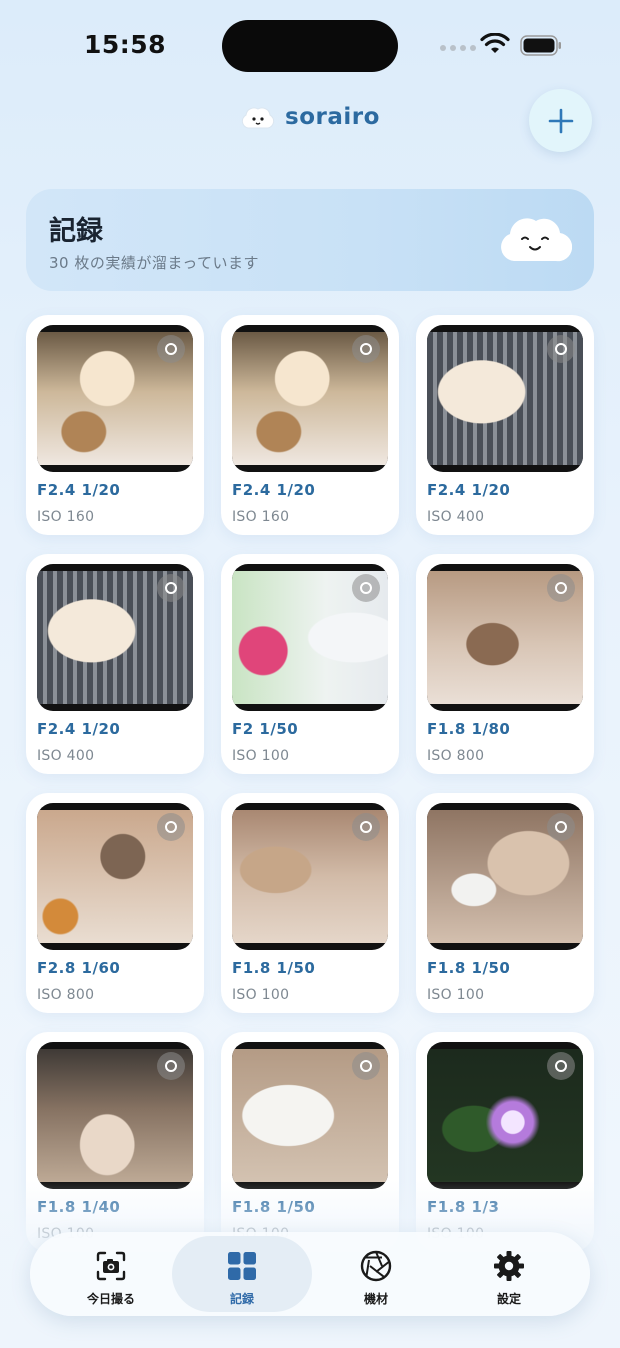  I want to click on status-bar: 15:58, so click(310, 46).